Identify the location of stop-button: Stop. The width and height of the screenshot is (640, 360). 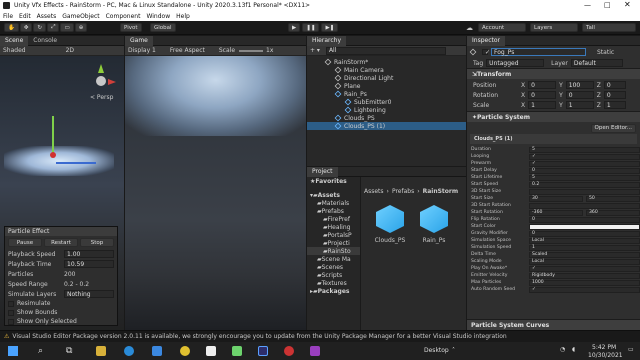
(97, 242).